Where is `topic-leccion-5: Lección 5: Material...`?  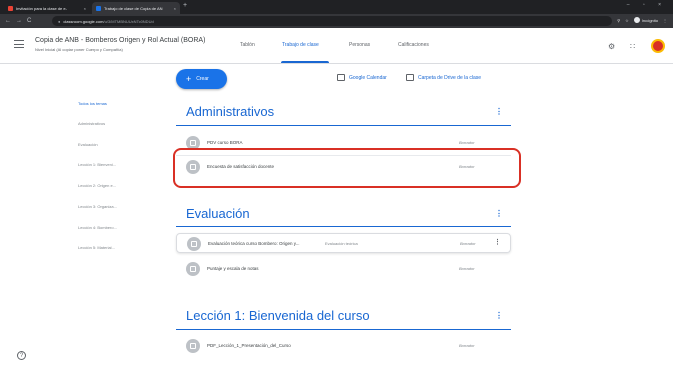
topic-leccion-5: Lección 5: Material... is located at coordinates (96, 247).